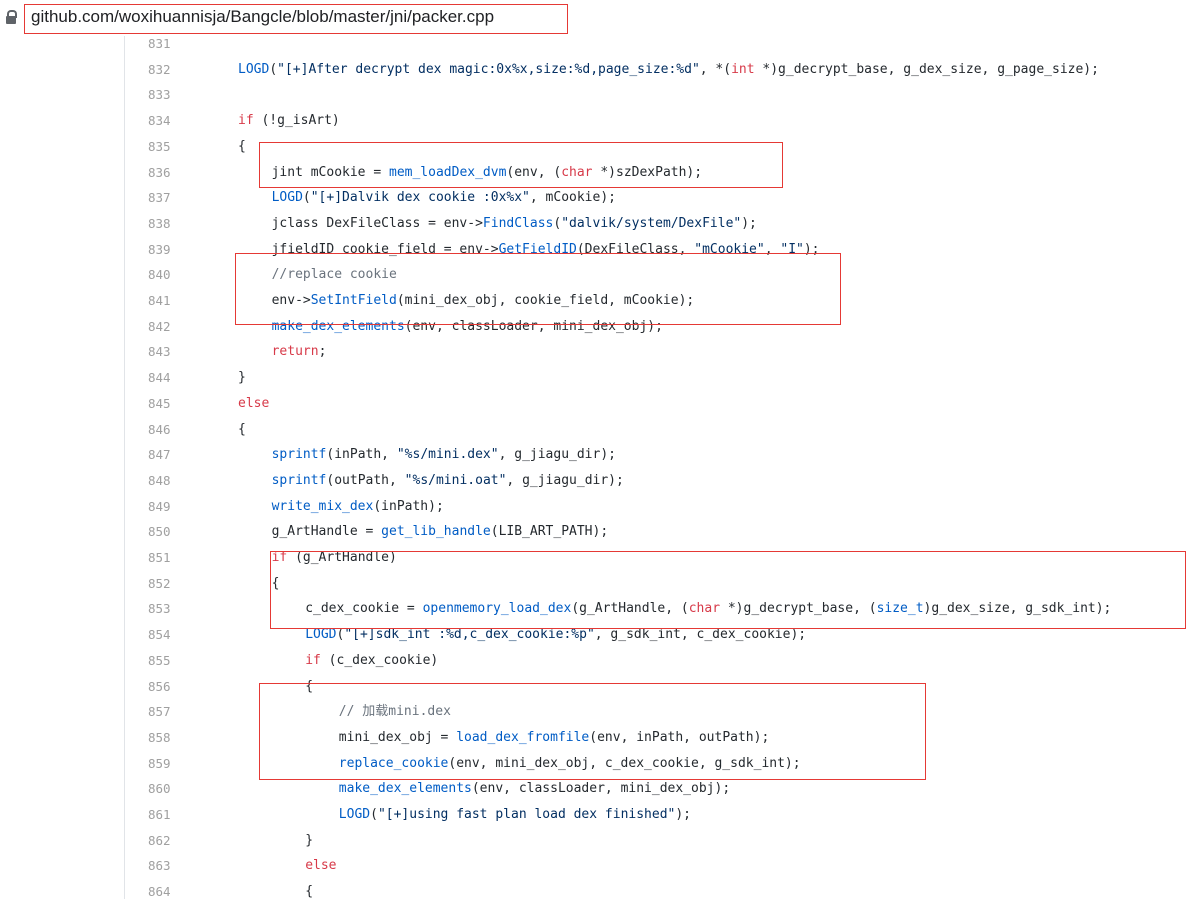 This screenshot has height=899, width=1200. Describe the element at coordinates (159, 173) in the screenshot. I see `line-number: 836` at that location.